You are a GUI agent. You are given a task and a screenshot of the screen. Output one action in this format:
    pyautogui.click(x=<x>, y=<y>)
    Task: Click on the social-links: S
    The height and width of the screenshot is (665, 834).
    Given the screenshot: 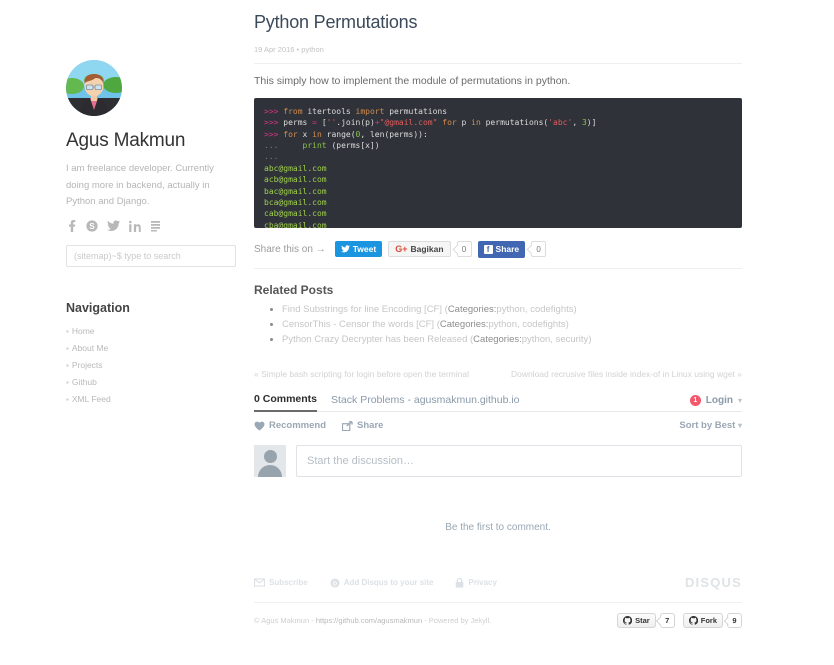 What is the action you would take?
    pyautogui.click(x=151, y=225)
    